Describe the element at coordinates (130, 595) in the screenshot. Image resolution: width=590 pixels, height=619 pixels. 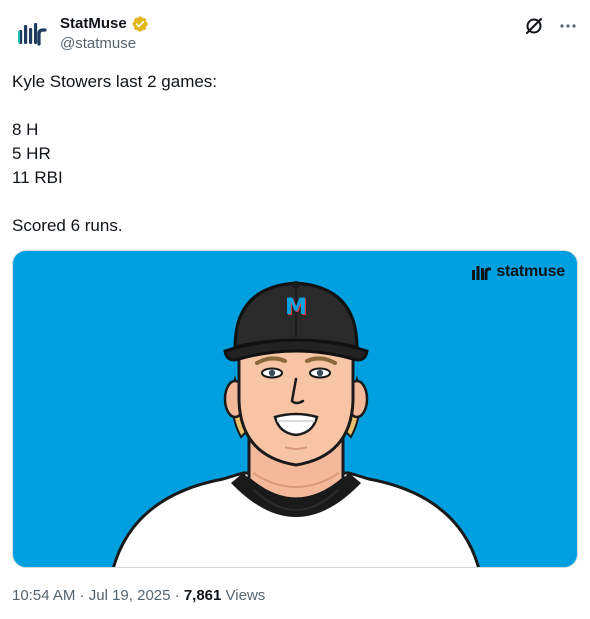
I see `tweet-date: Jul 19, 2025` at that location.